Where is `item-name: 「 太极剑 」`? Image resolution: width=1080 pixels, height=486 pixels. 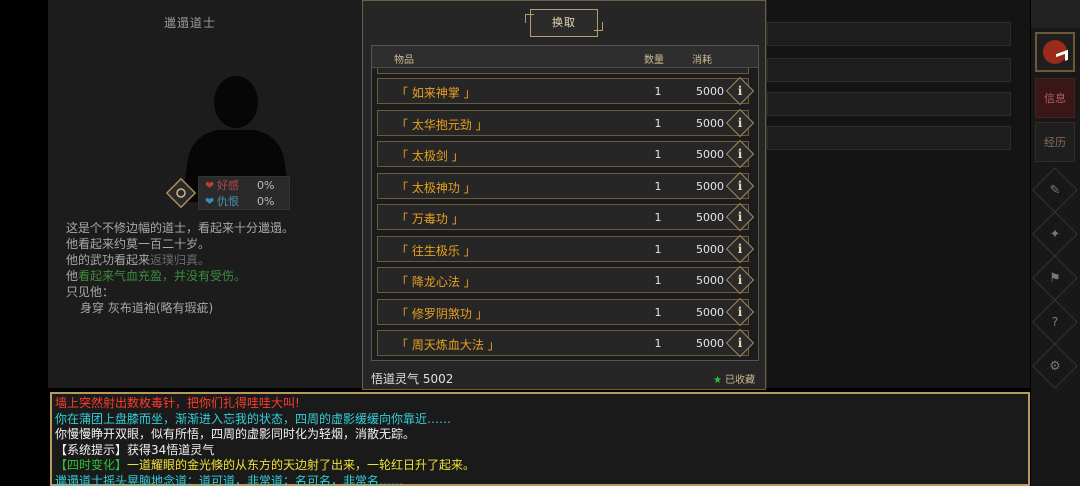 item-name: 「 太极剑 」 is located at coordinates (430, 156).